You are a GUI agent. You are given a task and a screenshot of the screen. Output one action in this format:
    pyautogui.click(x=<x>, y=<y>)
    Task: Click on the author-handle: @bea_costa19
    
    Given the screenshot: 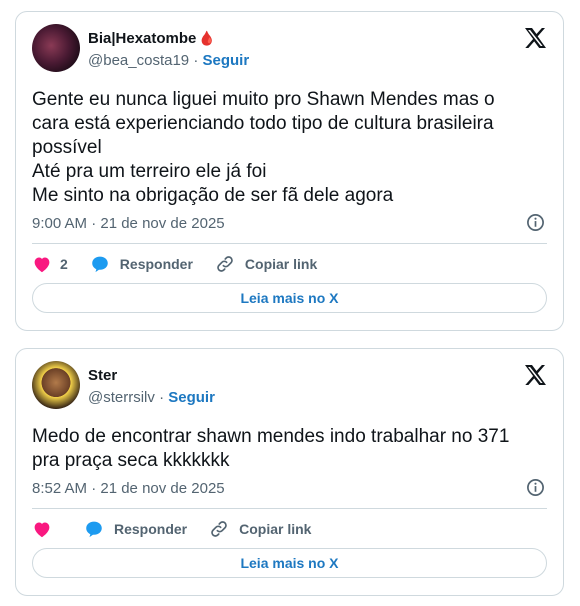 What is the action you would take?
    pyautogui.click(x=138, y=60)
    